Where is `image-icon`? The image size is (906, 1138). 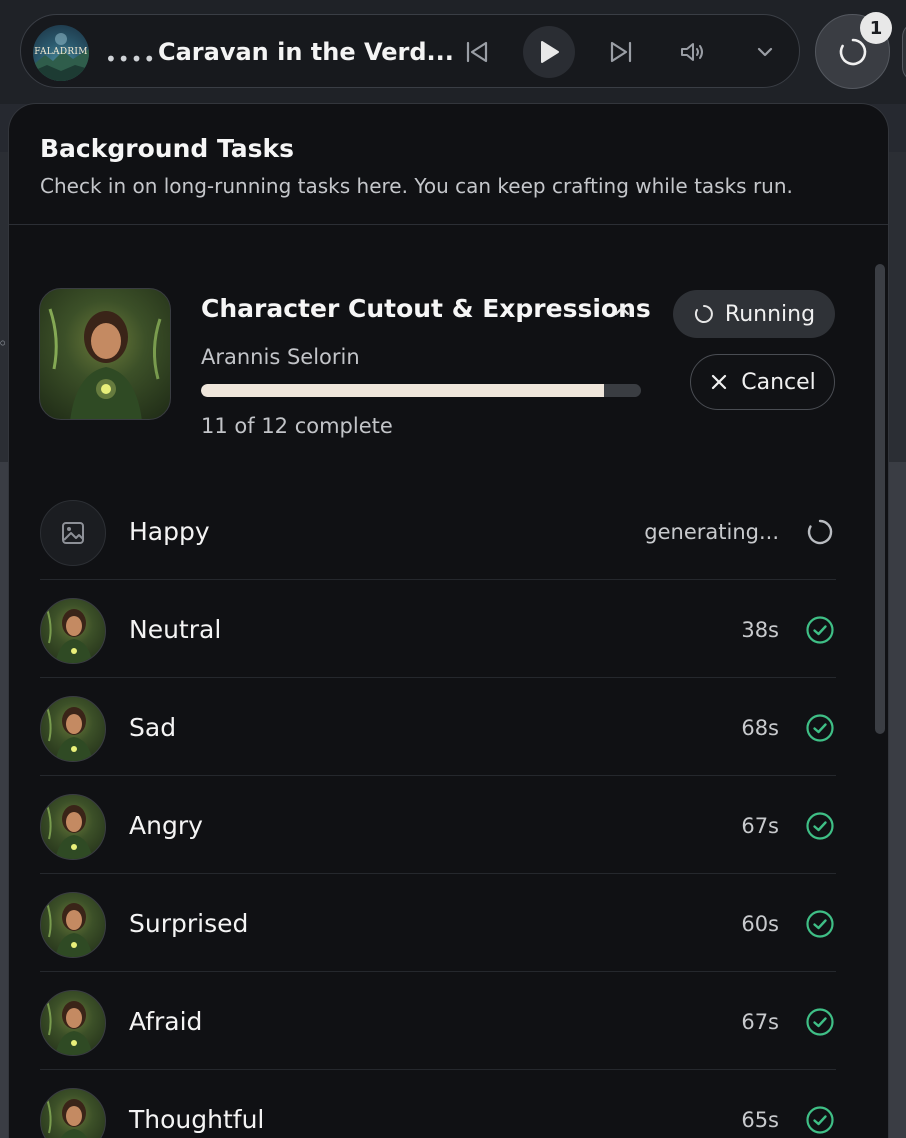 image-icon is located at coordinates (73, 533).